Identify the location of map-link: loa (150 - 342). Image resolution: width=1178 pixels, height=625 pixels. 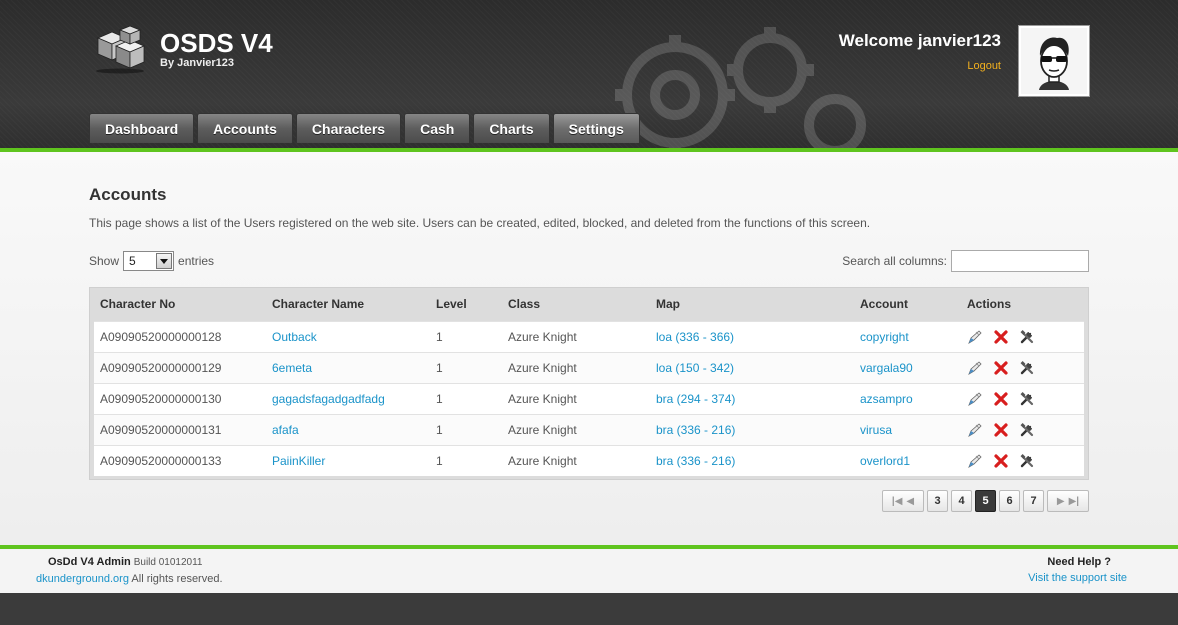
(695, 368).